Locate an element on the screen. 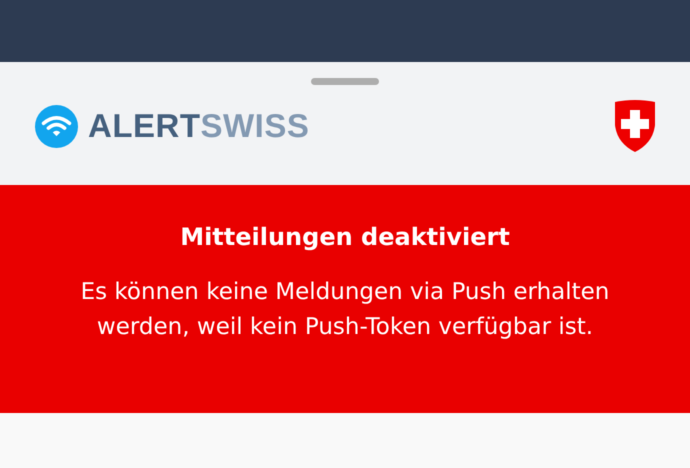  banner-title: Mitteilungen deaktiviert is located at coordinates (345, 237).